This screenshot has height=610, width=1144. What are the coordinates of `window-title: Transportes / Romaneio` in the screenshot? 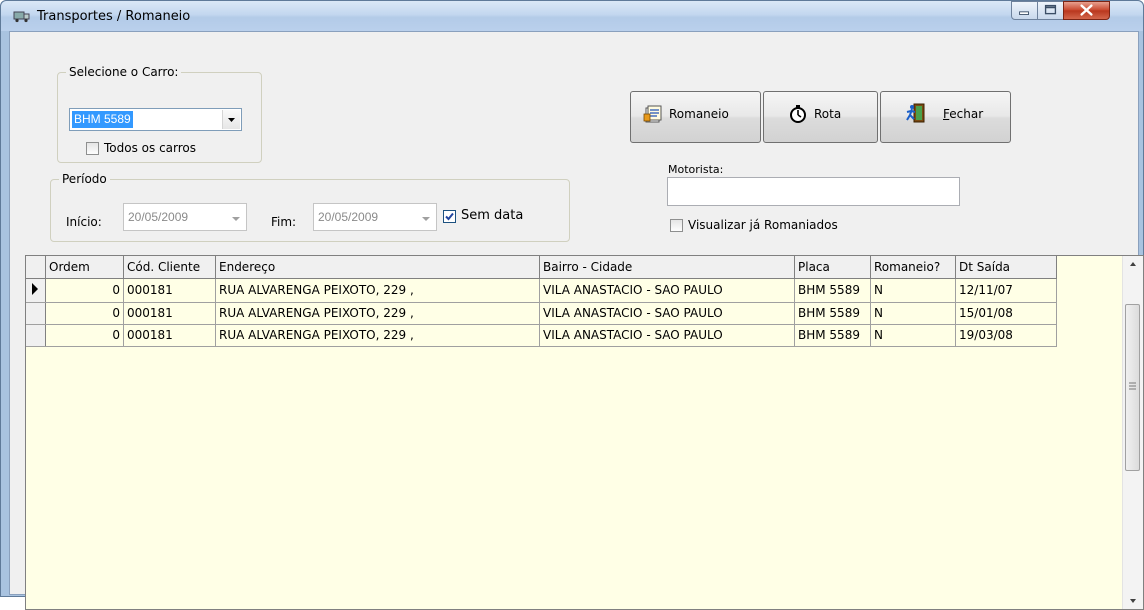 It's located at (114, 16).